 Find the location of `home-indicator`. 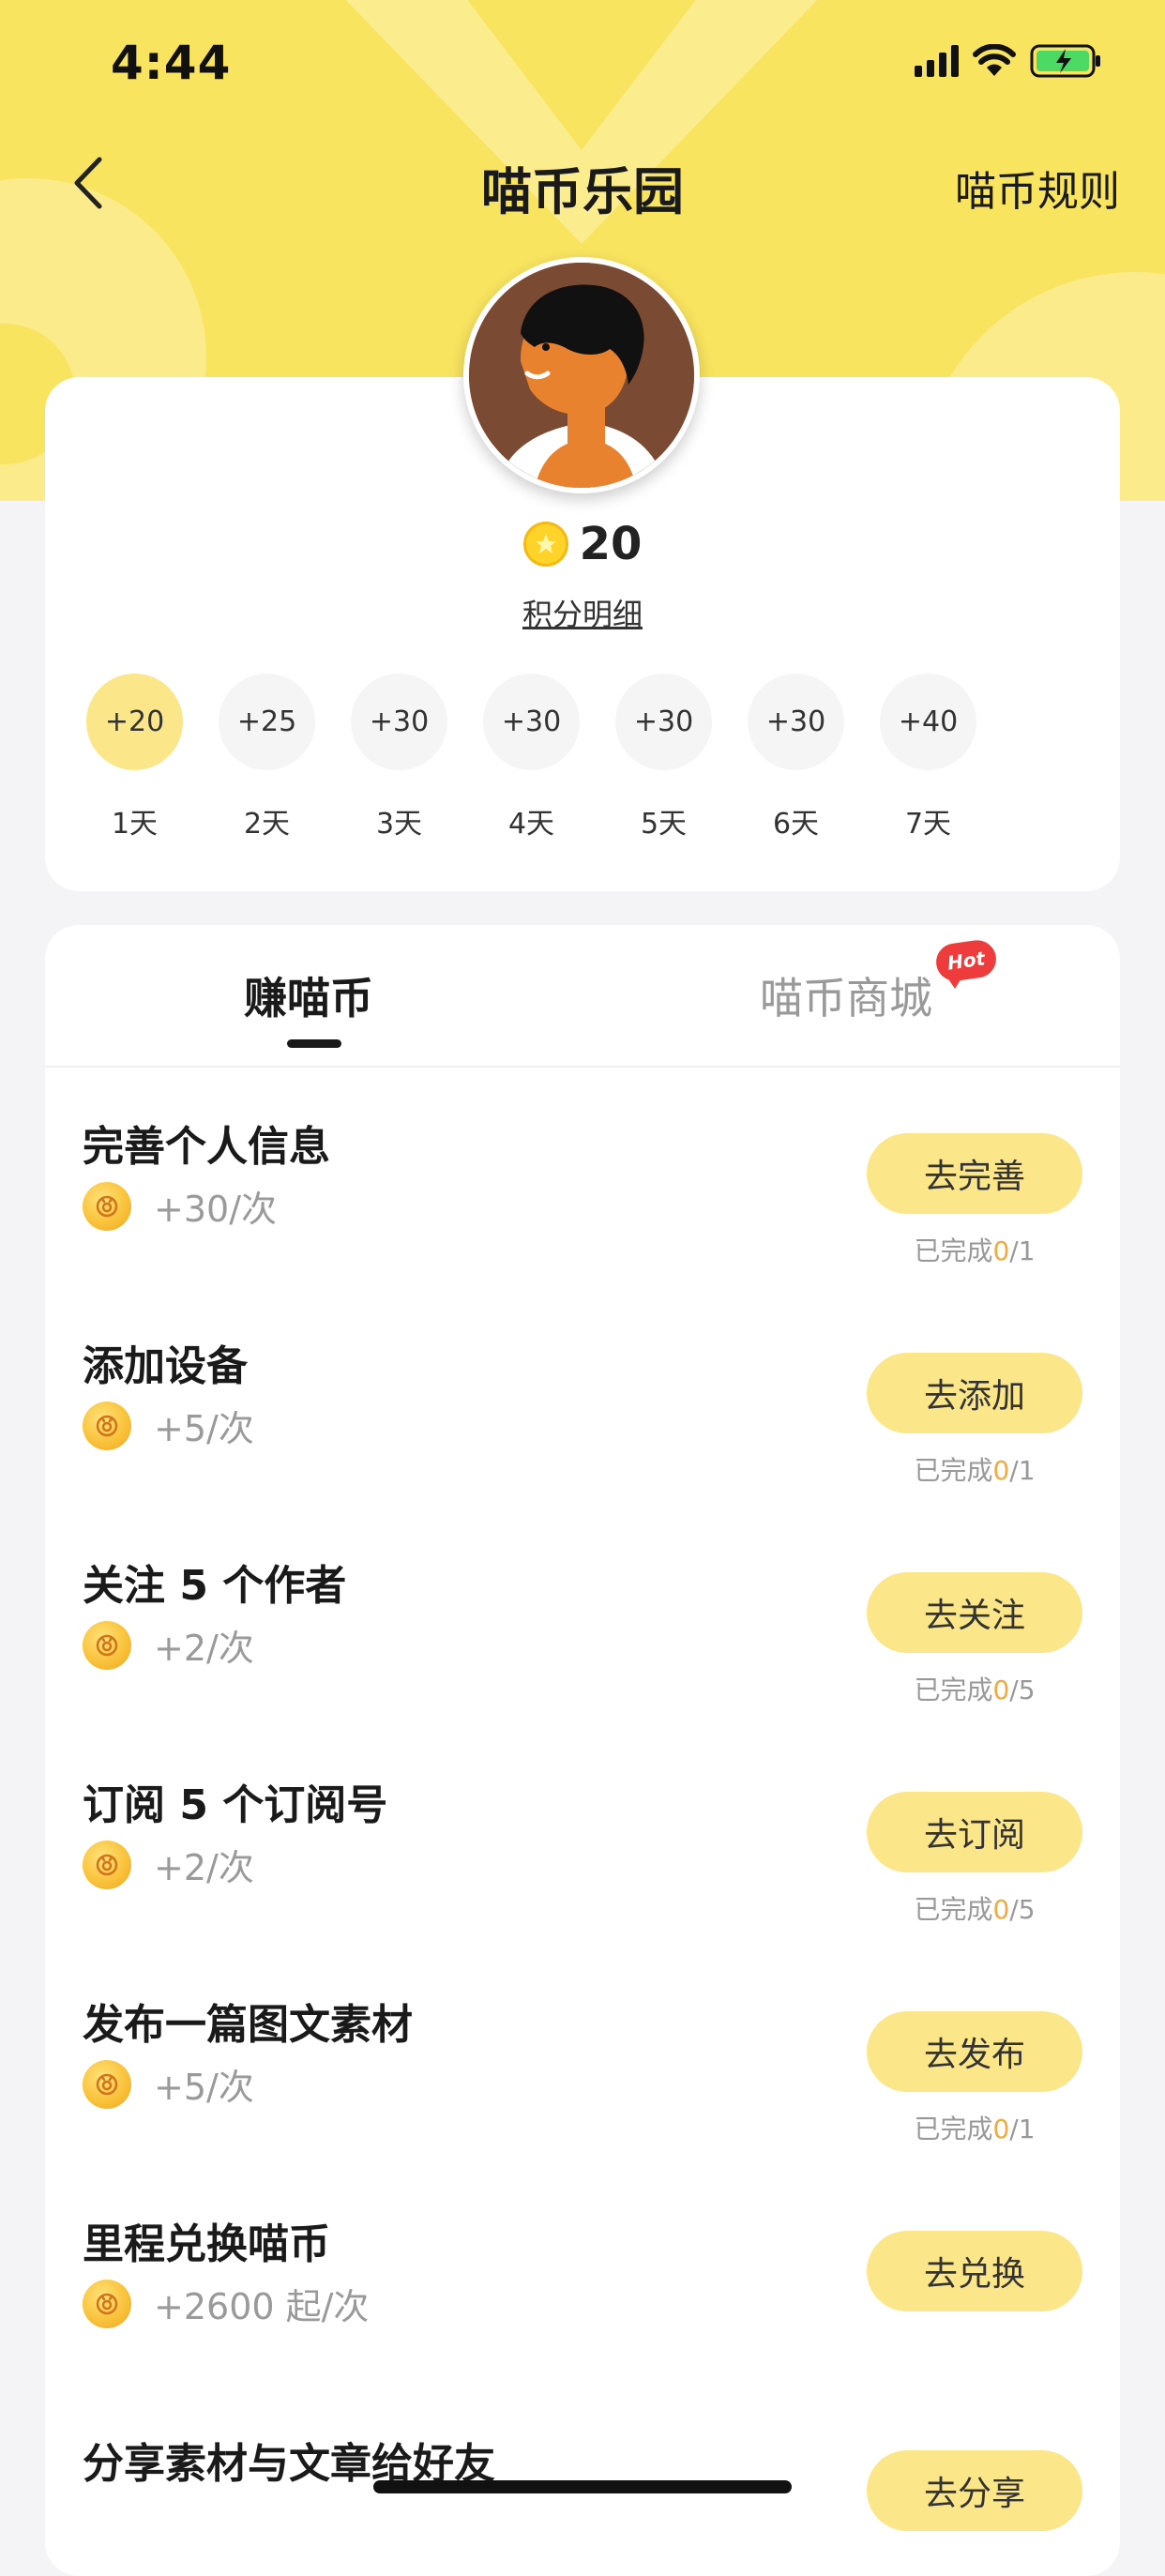

home-indicator is located at coordinates (582, 2486).